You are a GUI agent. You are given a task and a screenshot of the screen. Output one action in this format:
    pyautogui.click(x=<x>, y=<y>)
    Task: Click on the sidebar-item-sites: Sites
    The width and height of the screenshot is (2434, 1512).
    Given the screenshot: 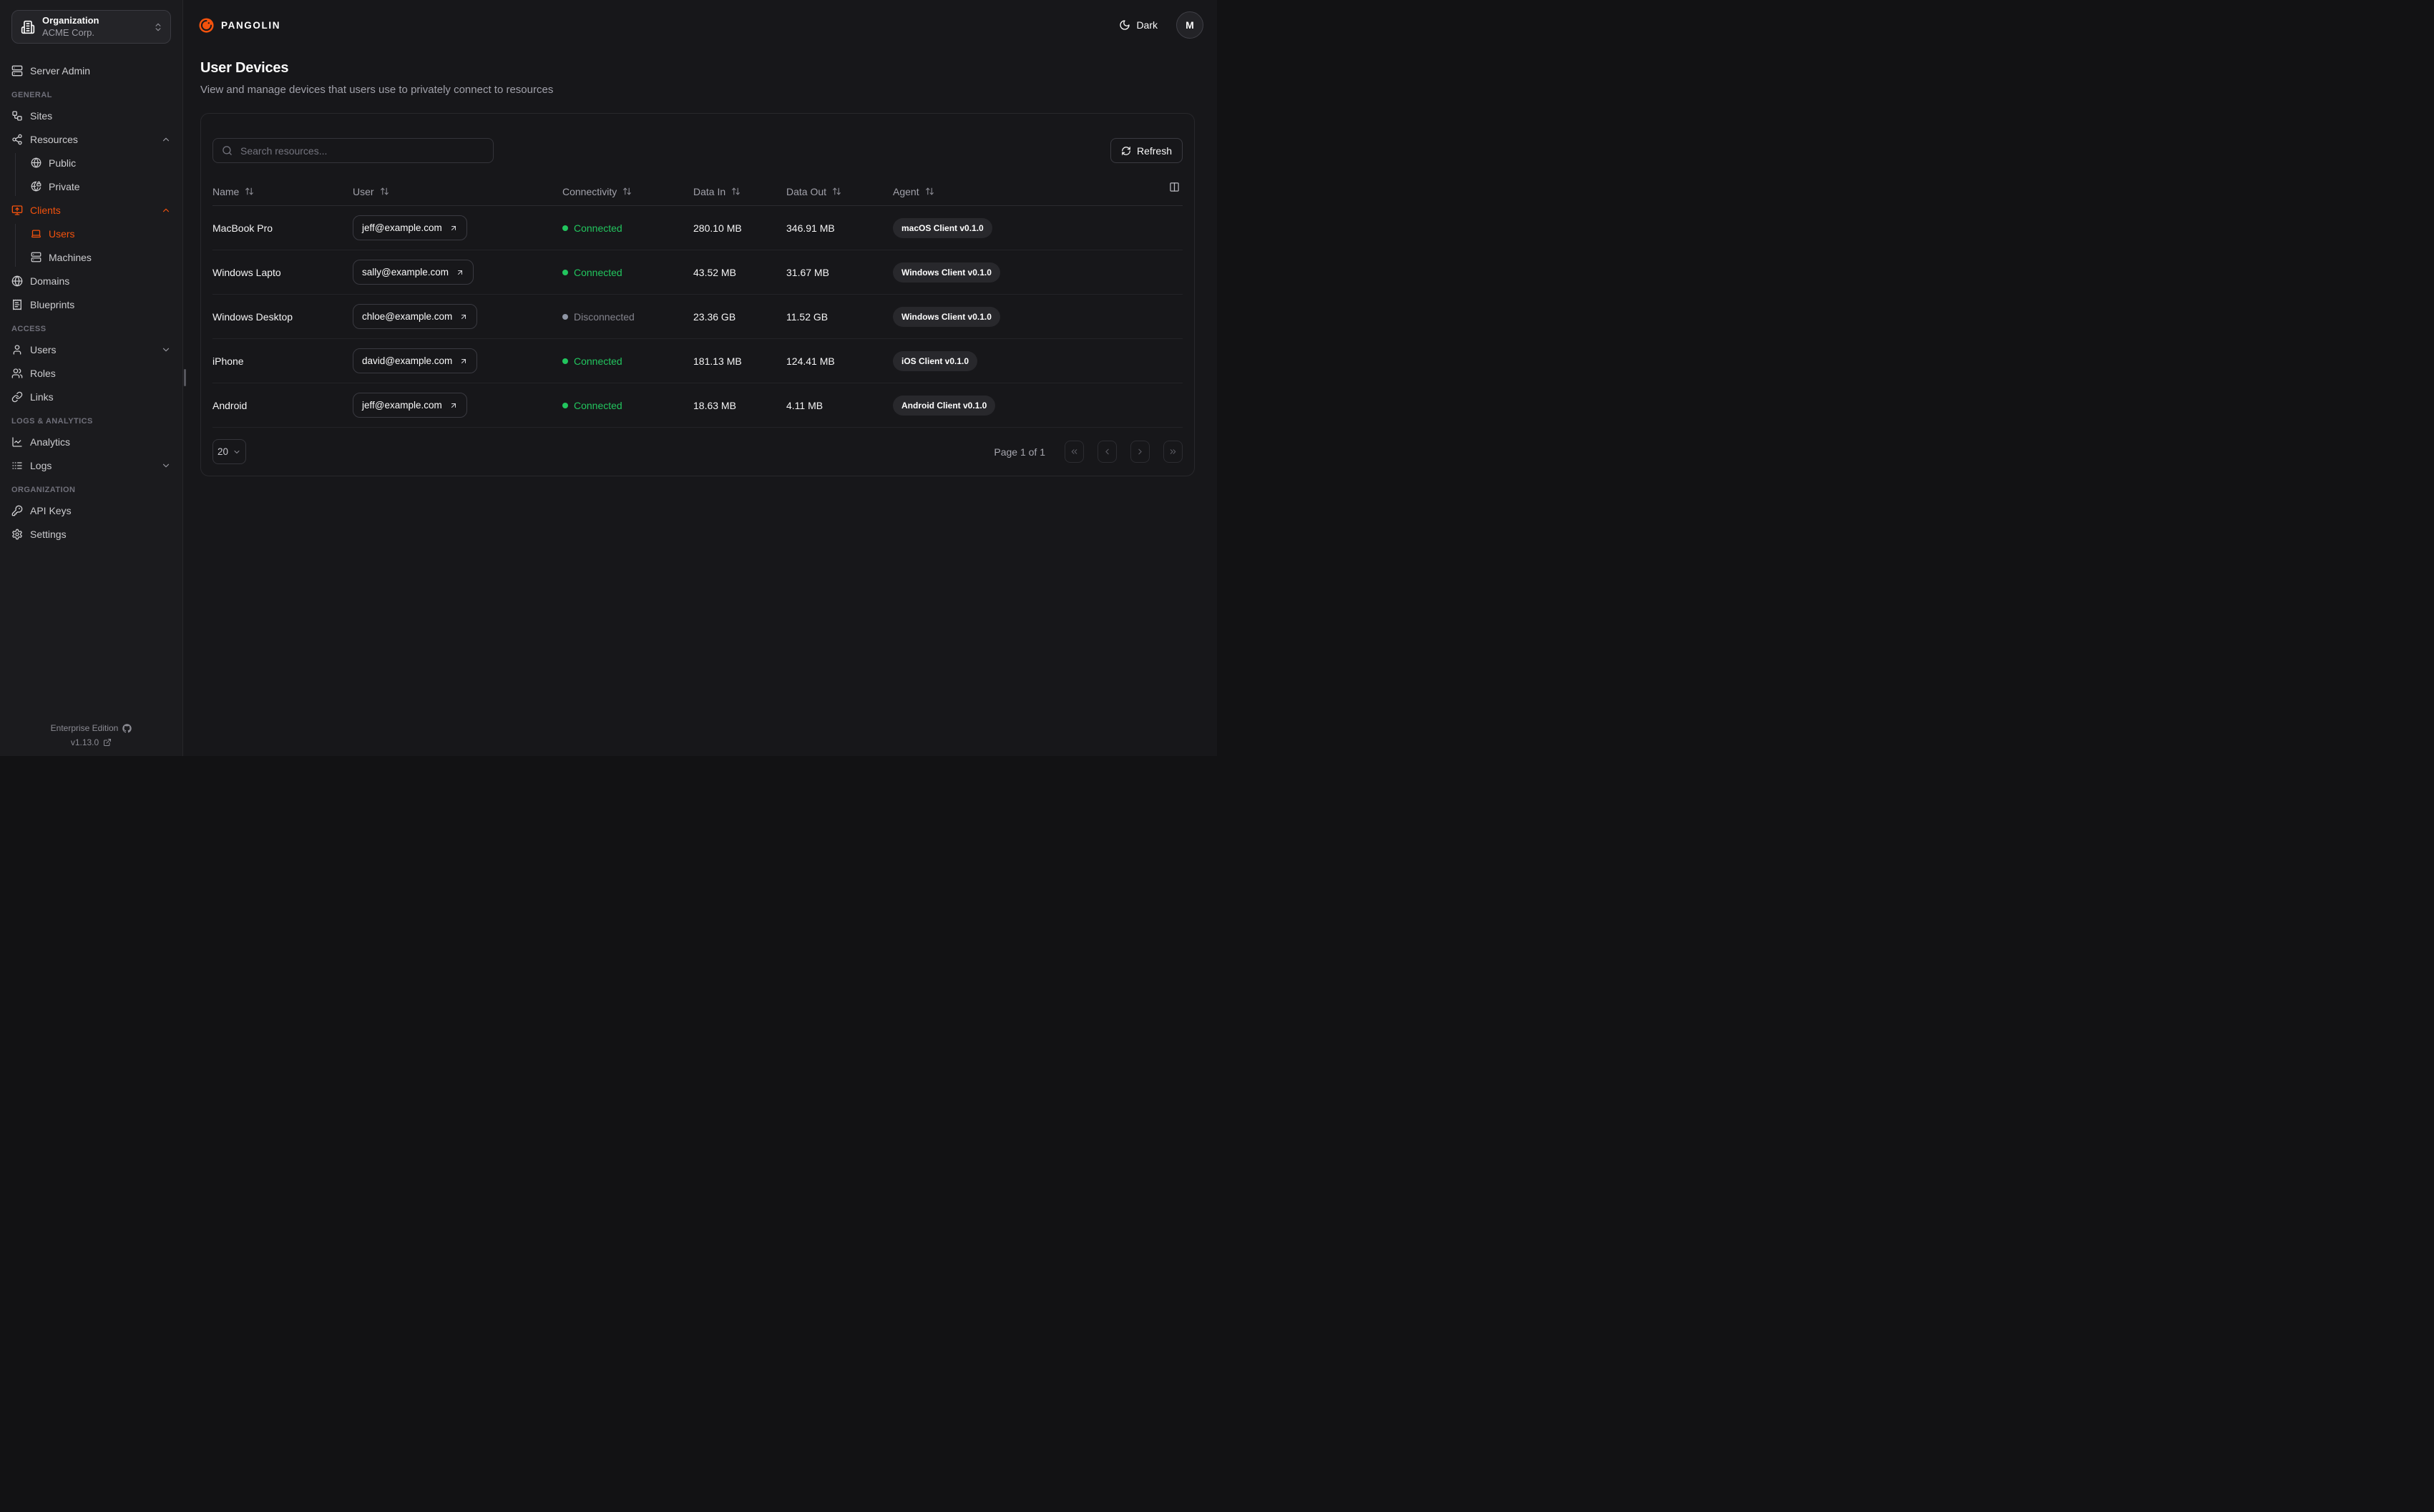 What is the action you would take?
    pyautogui.click(x=91, y=115)
    